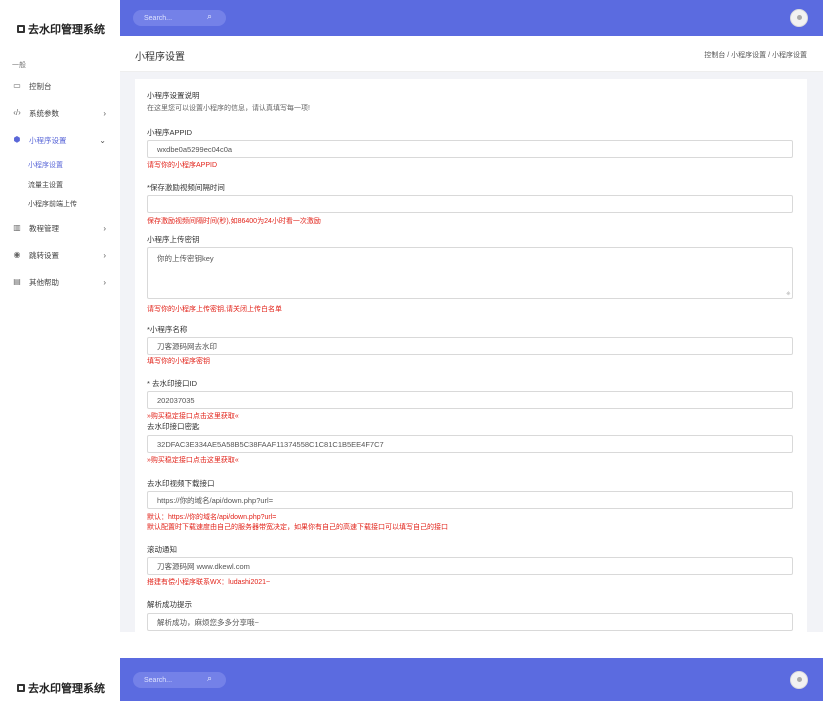  I want to click on disc-icon: ◉, so click(17, 254).